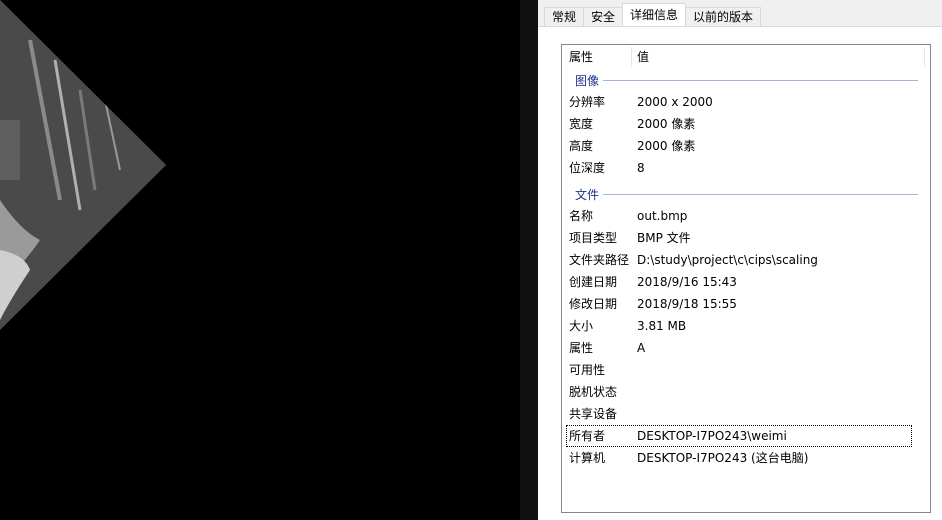 The height and width of the screenshot is (520, 942). What do you see at coordinates (746, 238) in the screenshot?
I see `list-item: 项目类型 BMP 文件` at bounding box center [746, 238].